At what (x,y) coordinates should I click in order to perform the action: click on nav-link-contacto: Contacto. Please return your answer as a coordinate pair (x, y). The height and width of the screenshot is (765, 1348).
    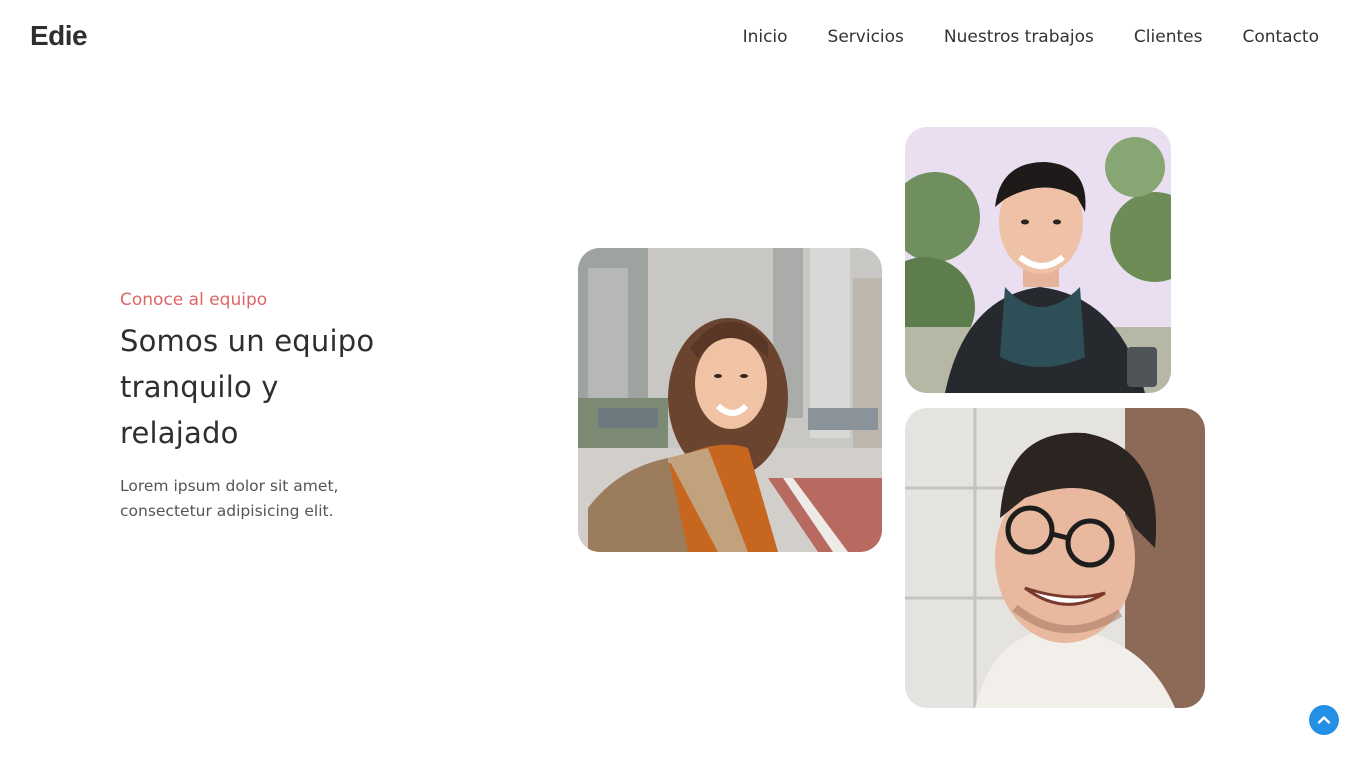
    Looking at the image, I should click on (1280, 37).